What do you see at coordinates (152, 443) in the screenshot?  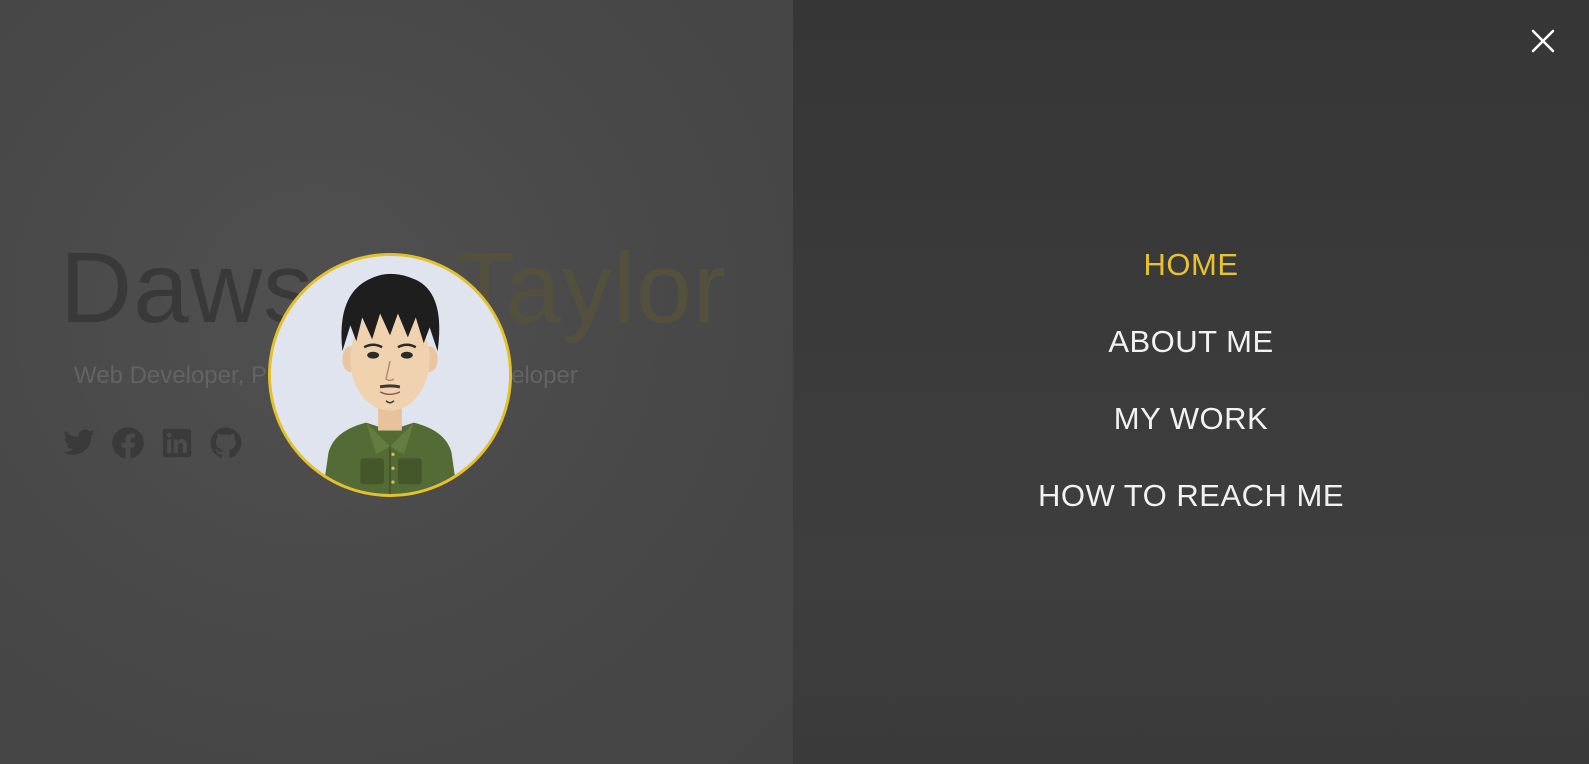 I see `social-links` at bounding box center [152, 443].